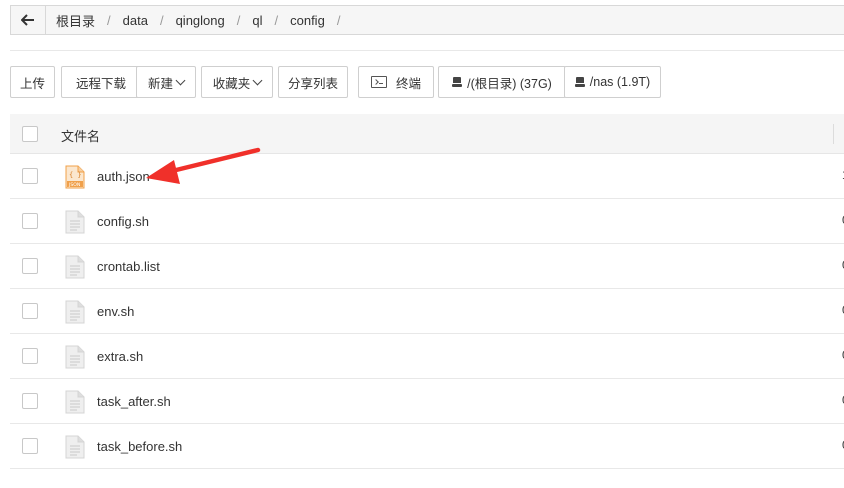 The width and height of the screenshot is (844, 488). What do you see at coordinates (427, 221) in the screenshot?
I see `table-row: config.sh 0` at bounding box center [427, 221].